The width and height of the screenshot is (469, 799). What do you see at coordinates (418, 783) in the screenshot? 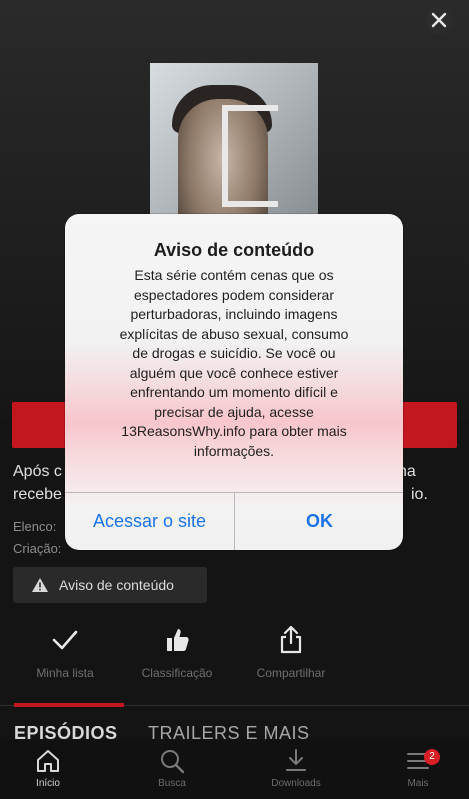
I see `nav-more-label: Mais` at bounding box center [418, 783].